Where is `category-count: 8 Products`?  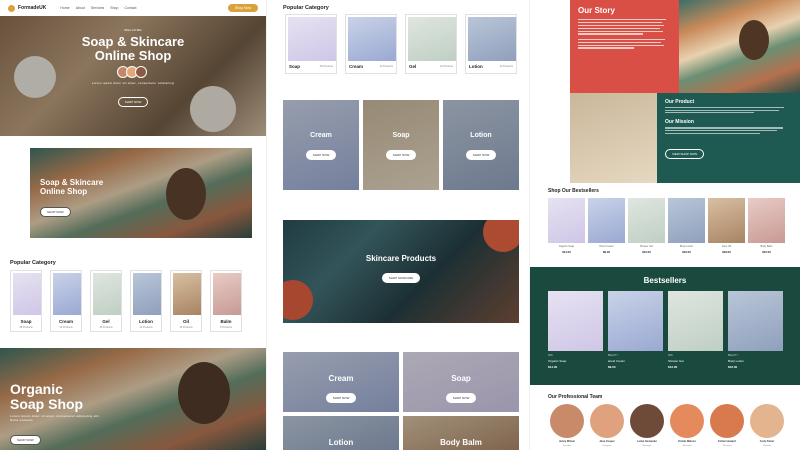
category-count: 8 Products is located at coordinates (226, 327).